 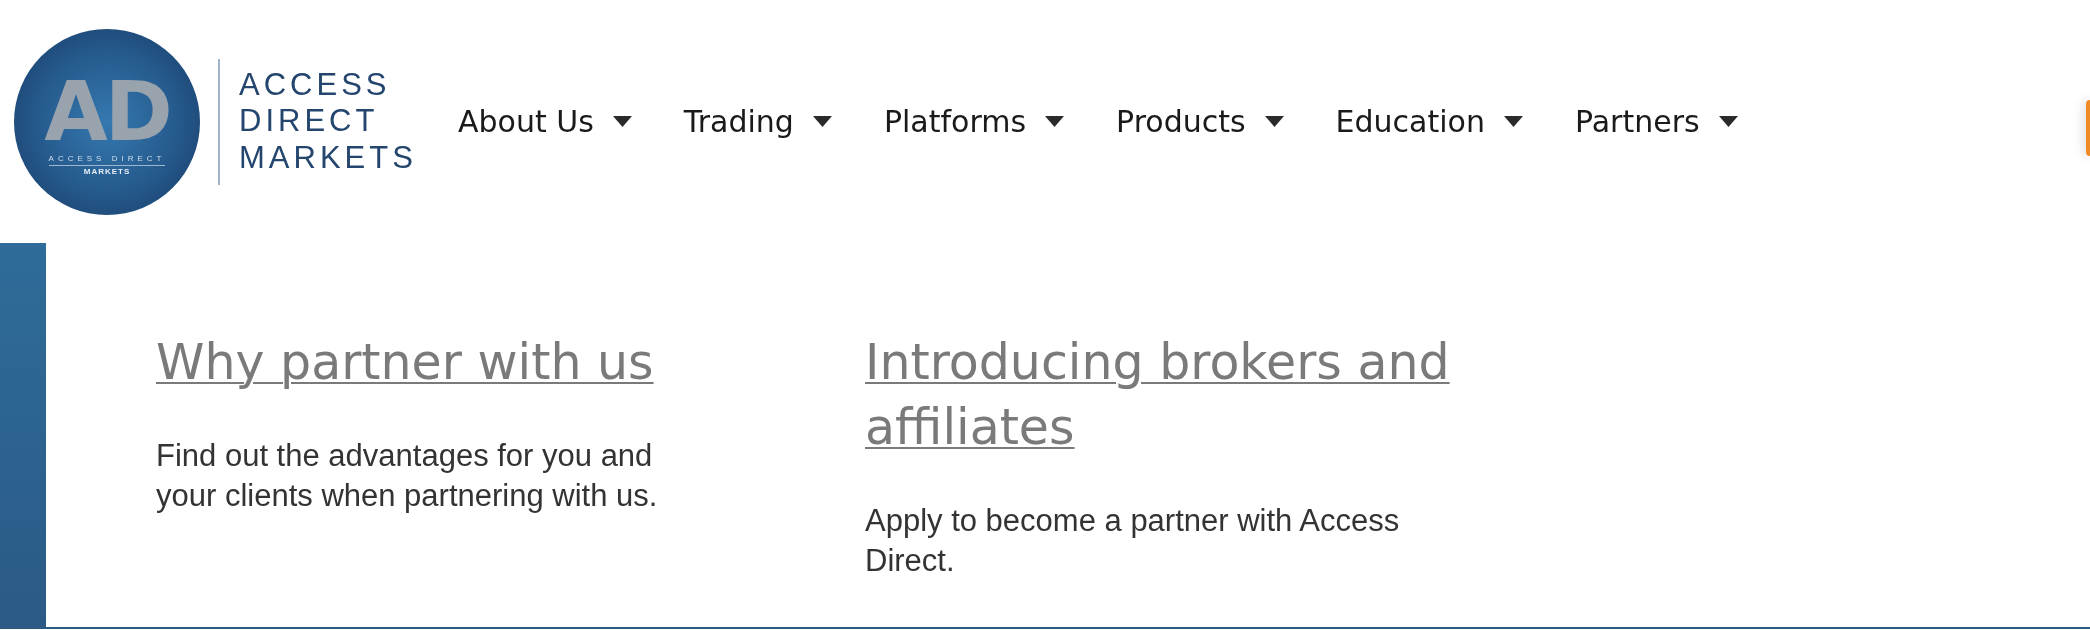 What do you see at coordinates (436, 362) in the screenshot?
I see `heading-link: Why partner with us` at bounding box center [436, 362].